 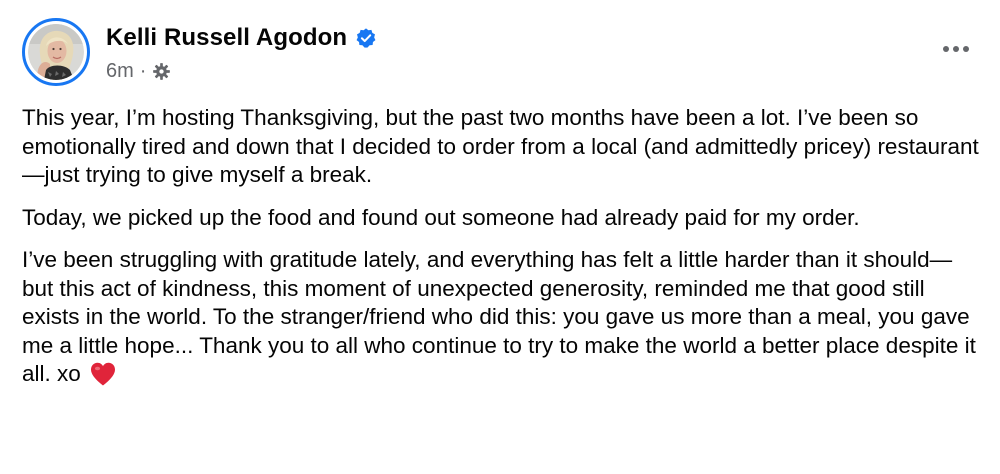 I want to click on post-subtitle-row: 6m ·, so click(x=241, y=71).